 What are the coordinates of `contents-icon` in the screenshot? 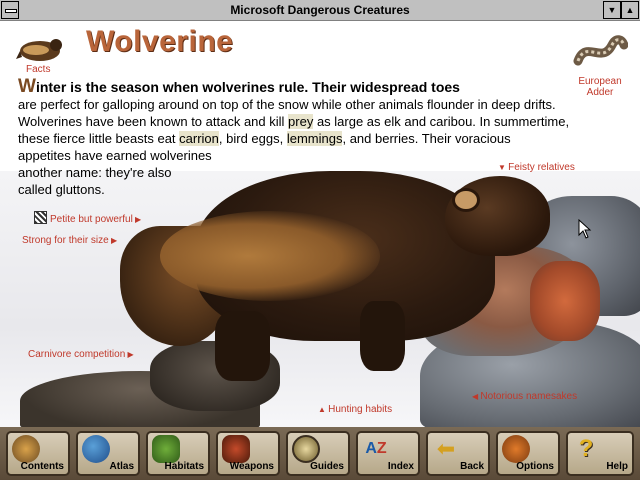 It's located at (26, 449).